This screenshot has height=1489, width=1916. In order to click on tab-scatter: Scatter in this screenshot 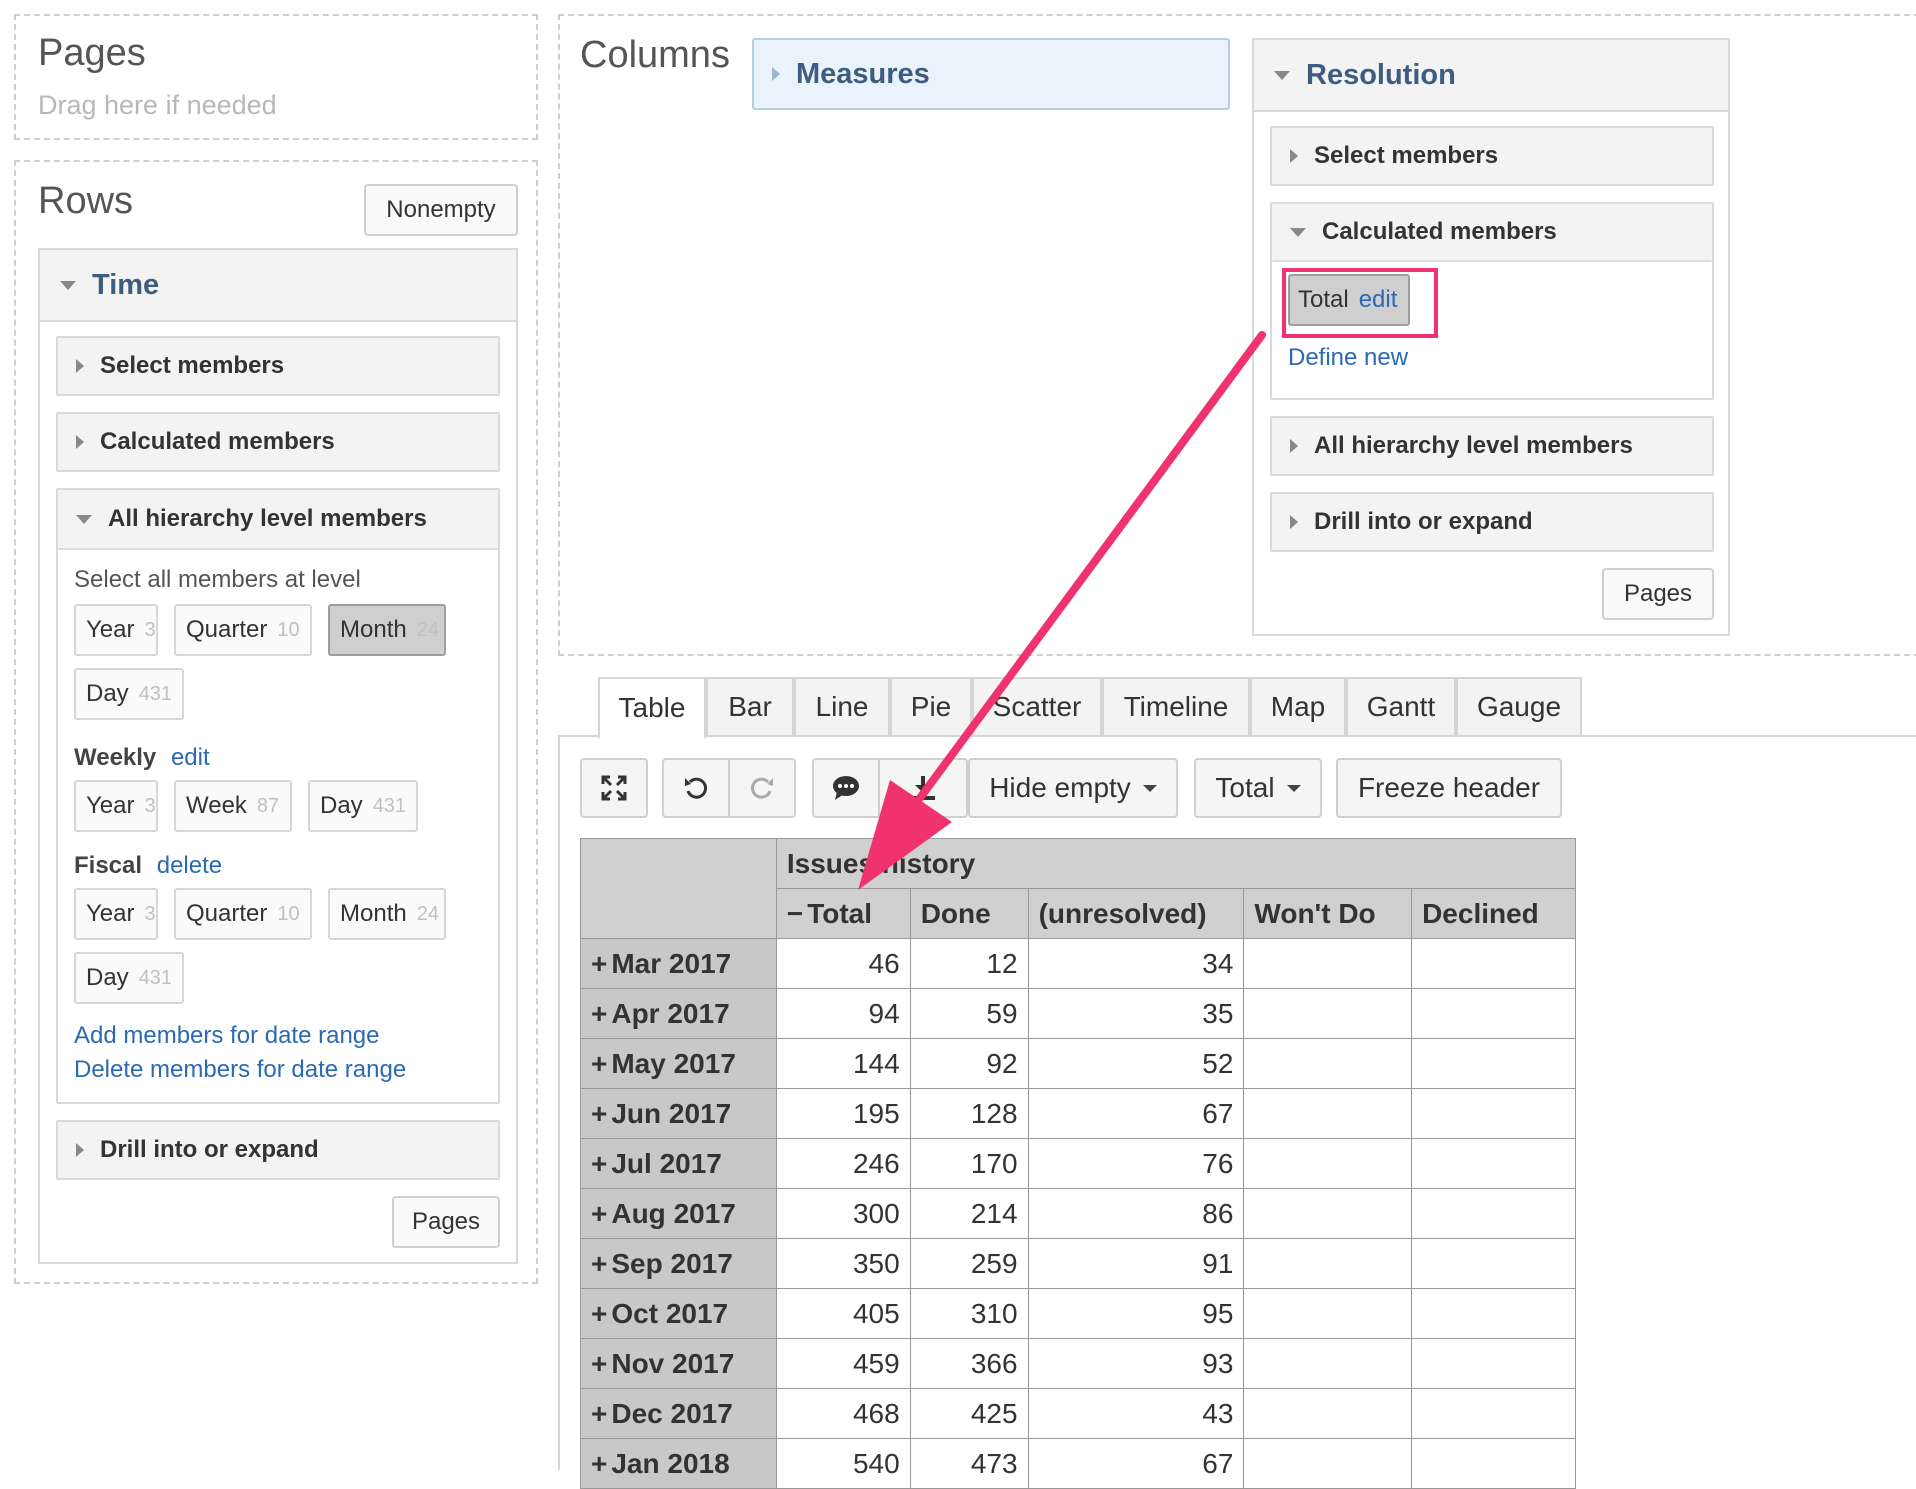, I will do `click(1037, 707)`.